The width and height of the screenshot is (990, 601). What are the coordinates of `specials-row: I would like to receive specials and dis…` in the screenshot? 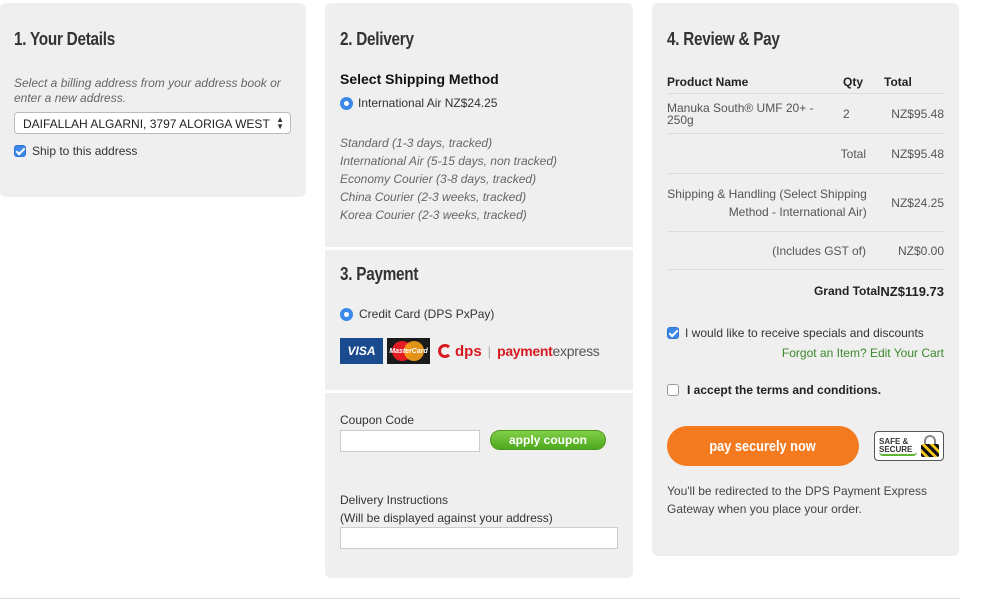 It's located at (795, 333).